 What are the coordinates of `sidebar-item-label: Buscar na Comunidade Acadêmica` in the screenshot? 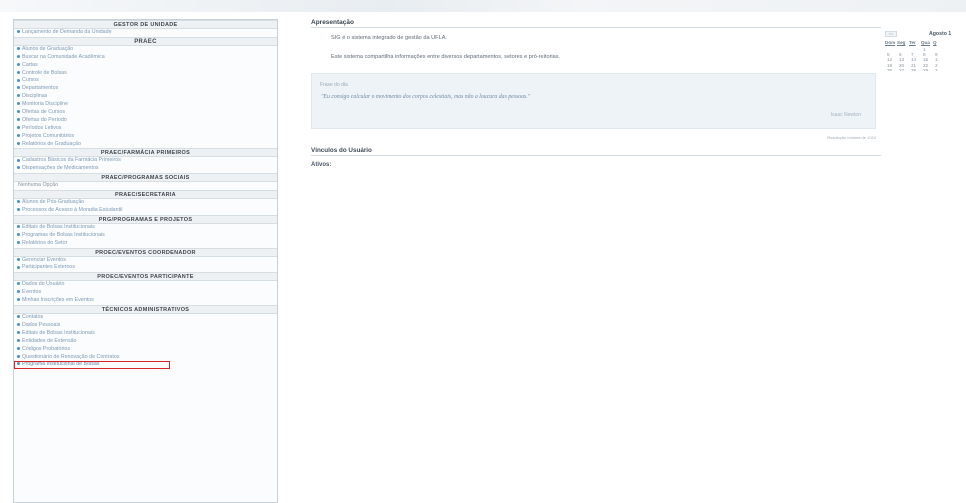 It's located at (63, 56).